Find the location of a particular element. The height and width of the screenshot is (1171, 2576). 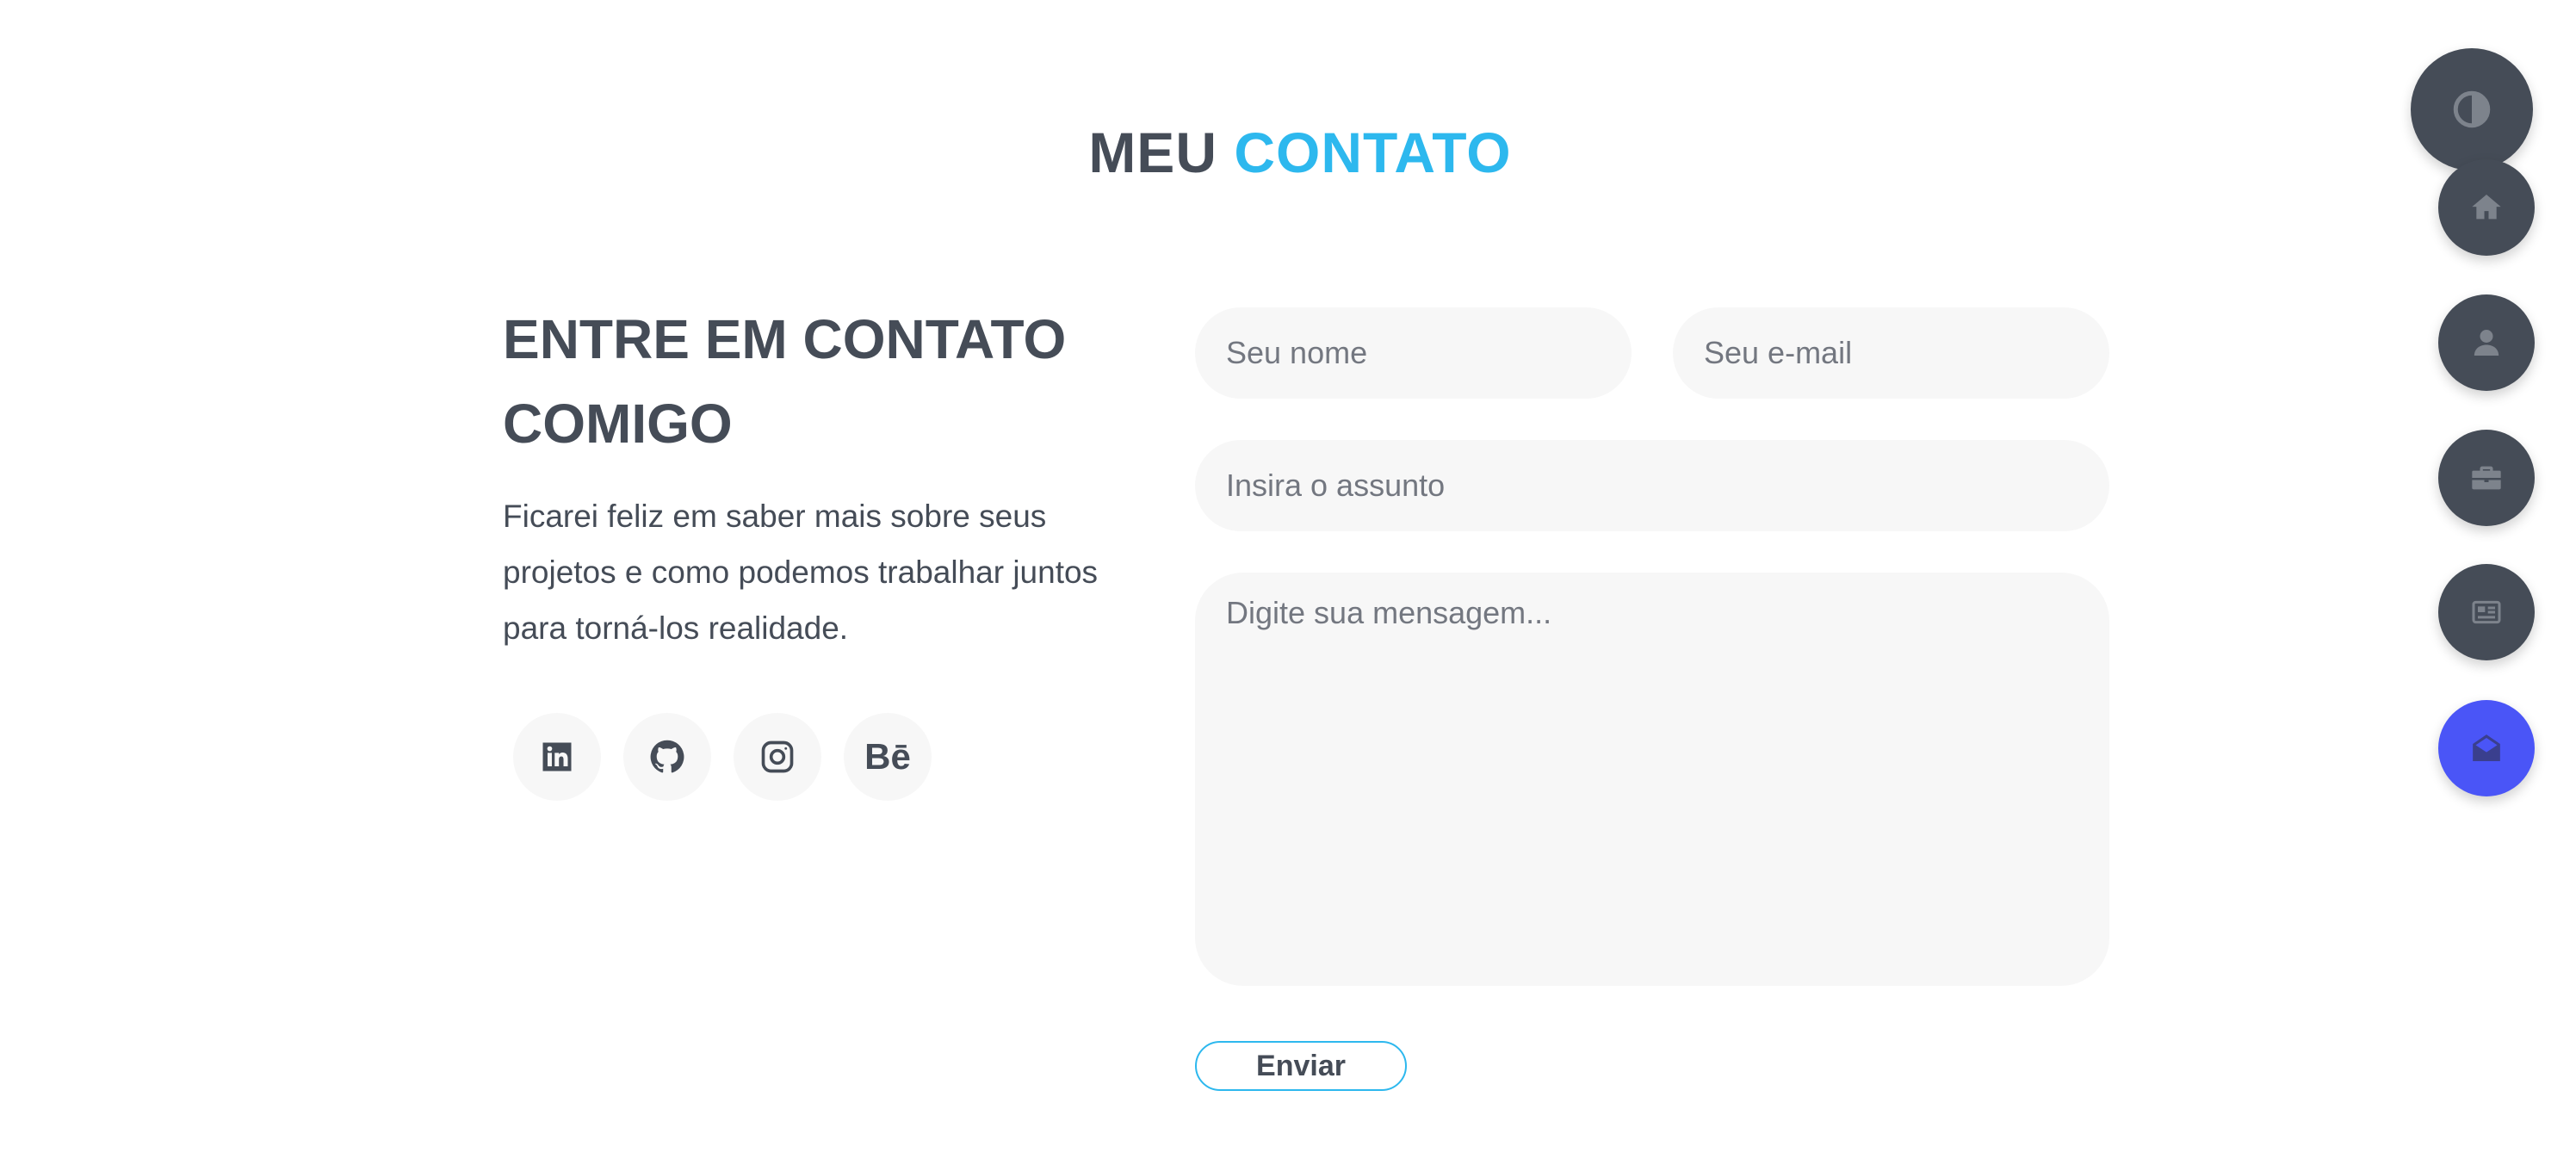

briefcase-icon is located at coordinates (2486, 478).